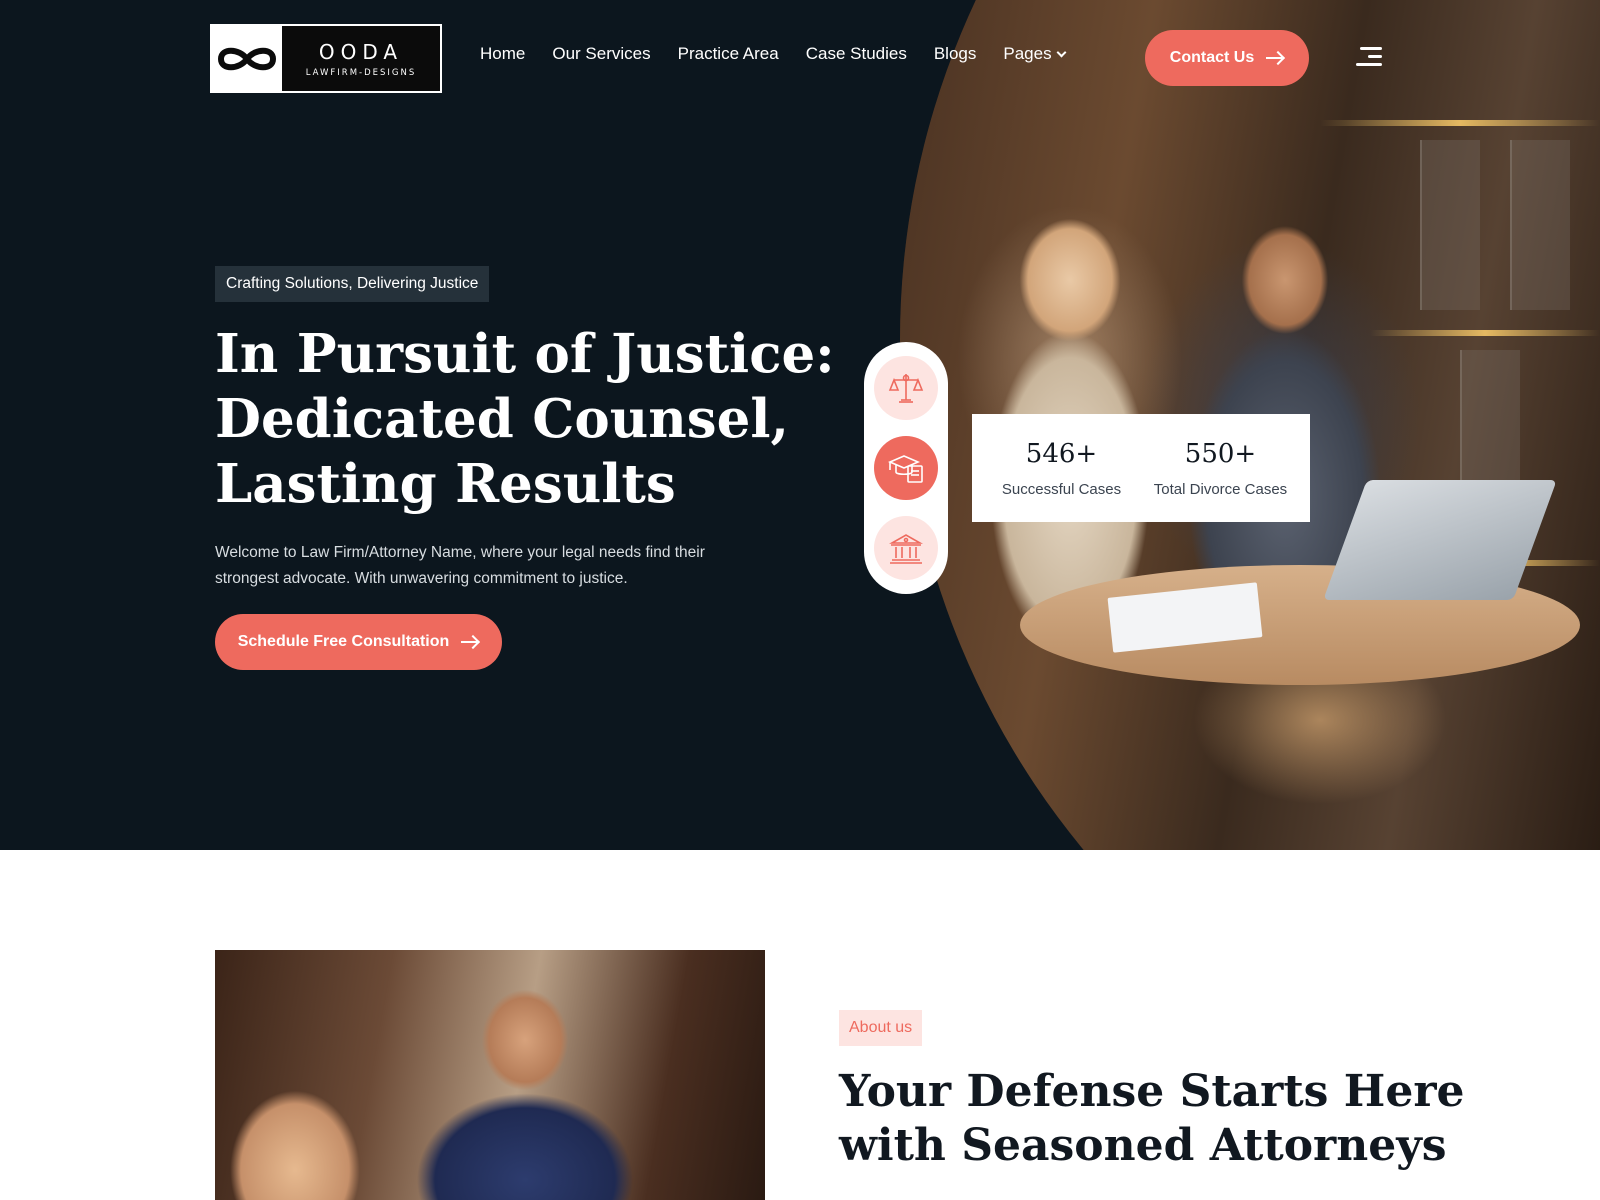 The image size is (1600, 1200). What do you see at coordinates (1061, 453) in the screenshot?
I see `stat-value: 546+` at bounding box center [1061, 453].